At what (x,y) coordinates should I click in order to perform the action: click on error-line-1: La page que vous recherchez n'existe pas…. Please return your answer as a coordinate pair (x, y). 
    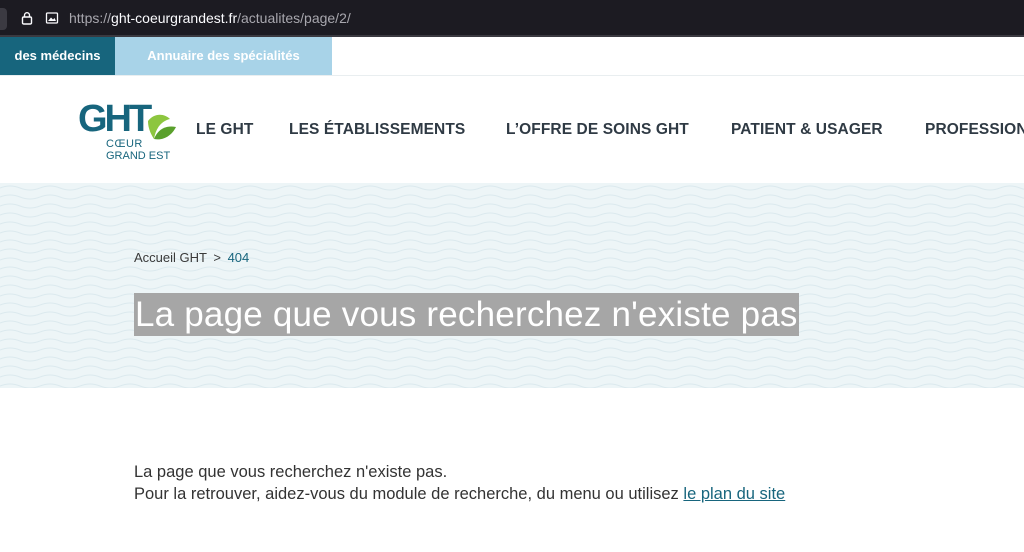
    Looking at the image, I should click on (291, 472).